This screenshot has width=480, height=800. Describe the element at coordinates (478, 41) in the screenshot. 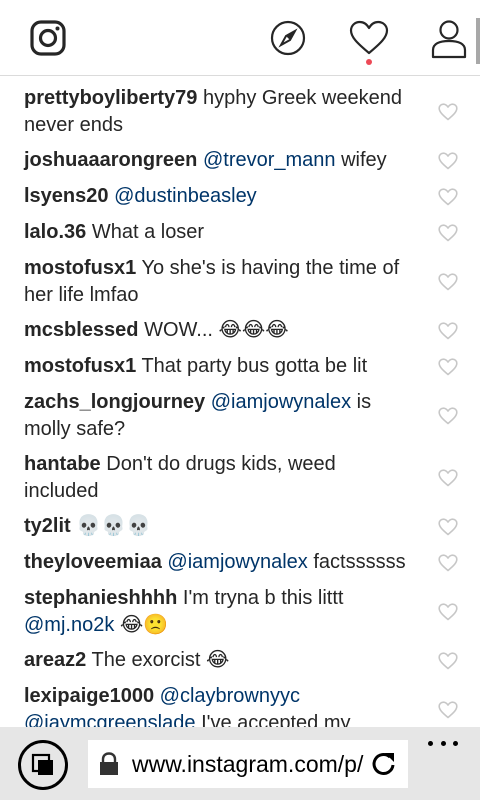

I see `scrollbar-thumb` at that location.